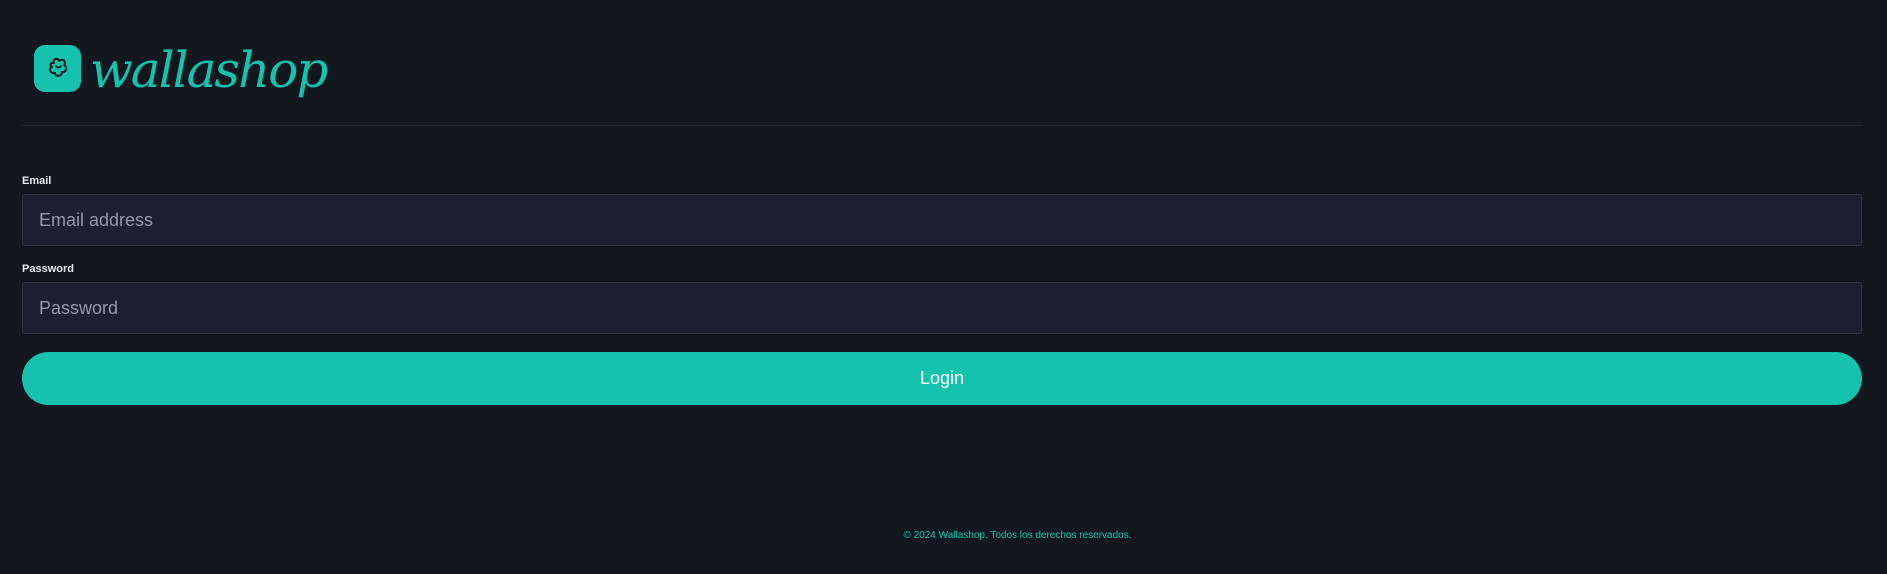  I want to click on shopping-bag-logo-icon, so click(57, 68).